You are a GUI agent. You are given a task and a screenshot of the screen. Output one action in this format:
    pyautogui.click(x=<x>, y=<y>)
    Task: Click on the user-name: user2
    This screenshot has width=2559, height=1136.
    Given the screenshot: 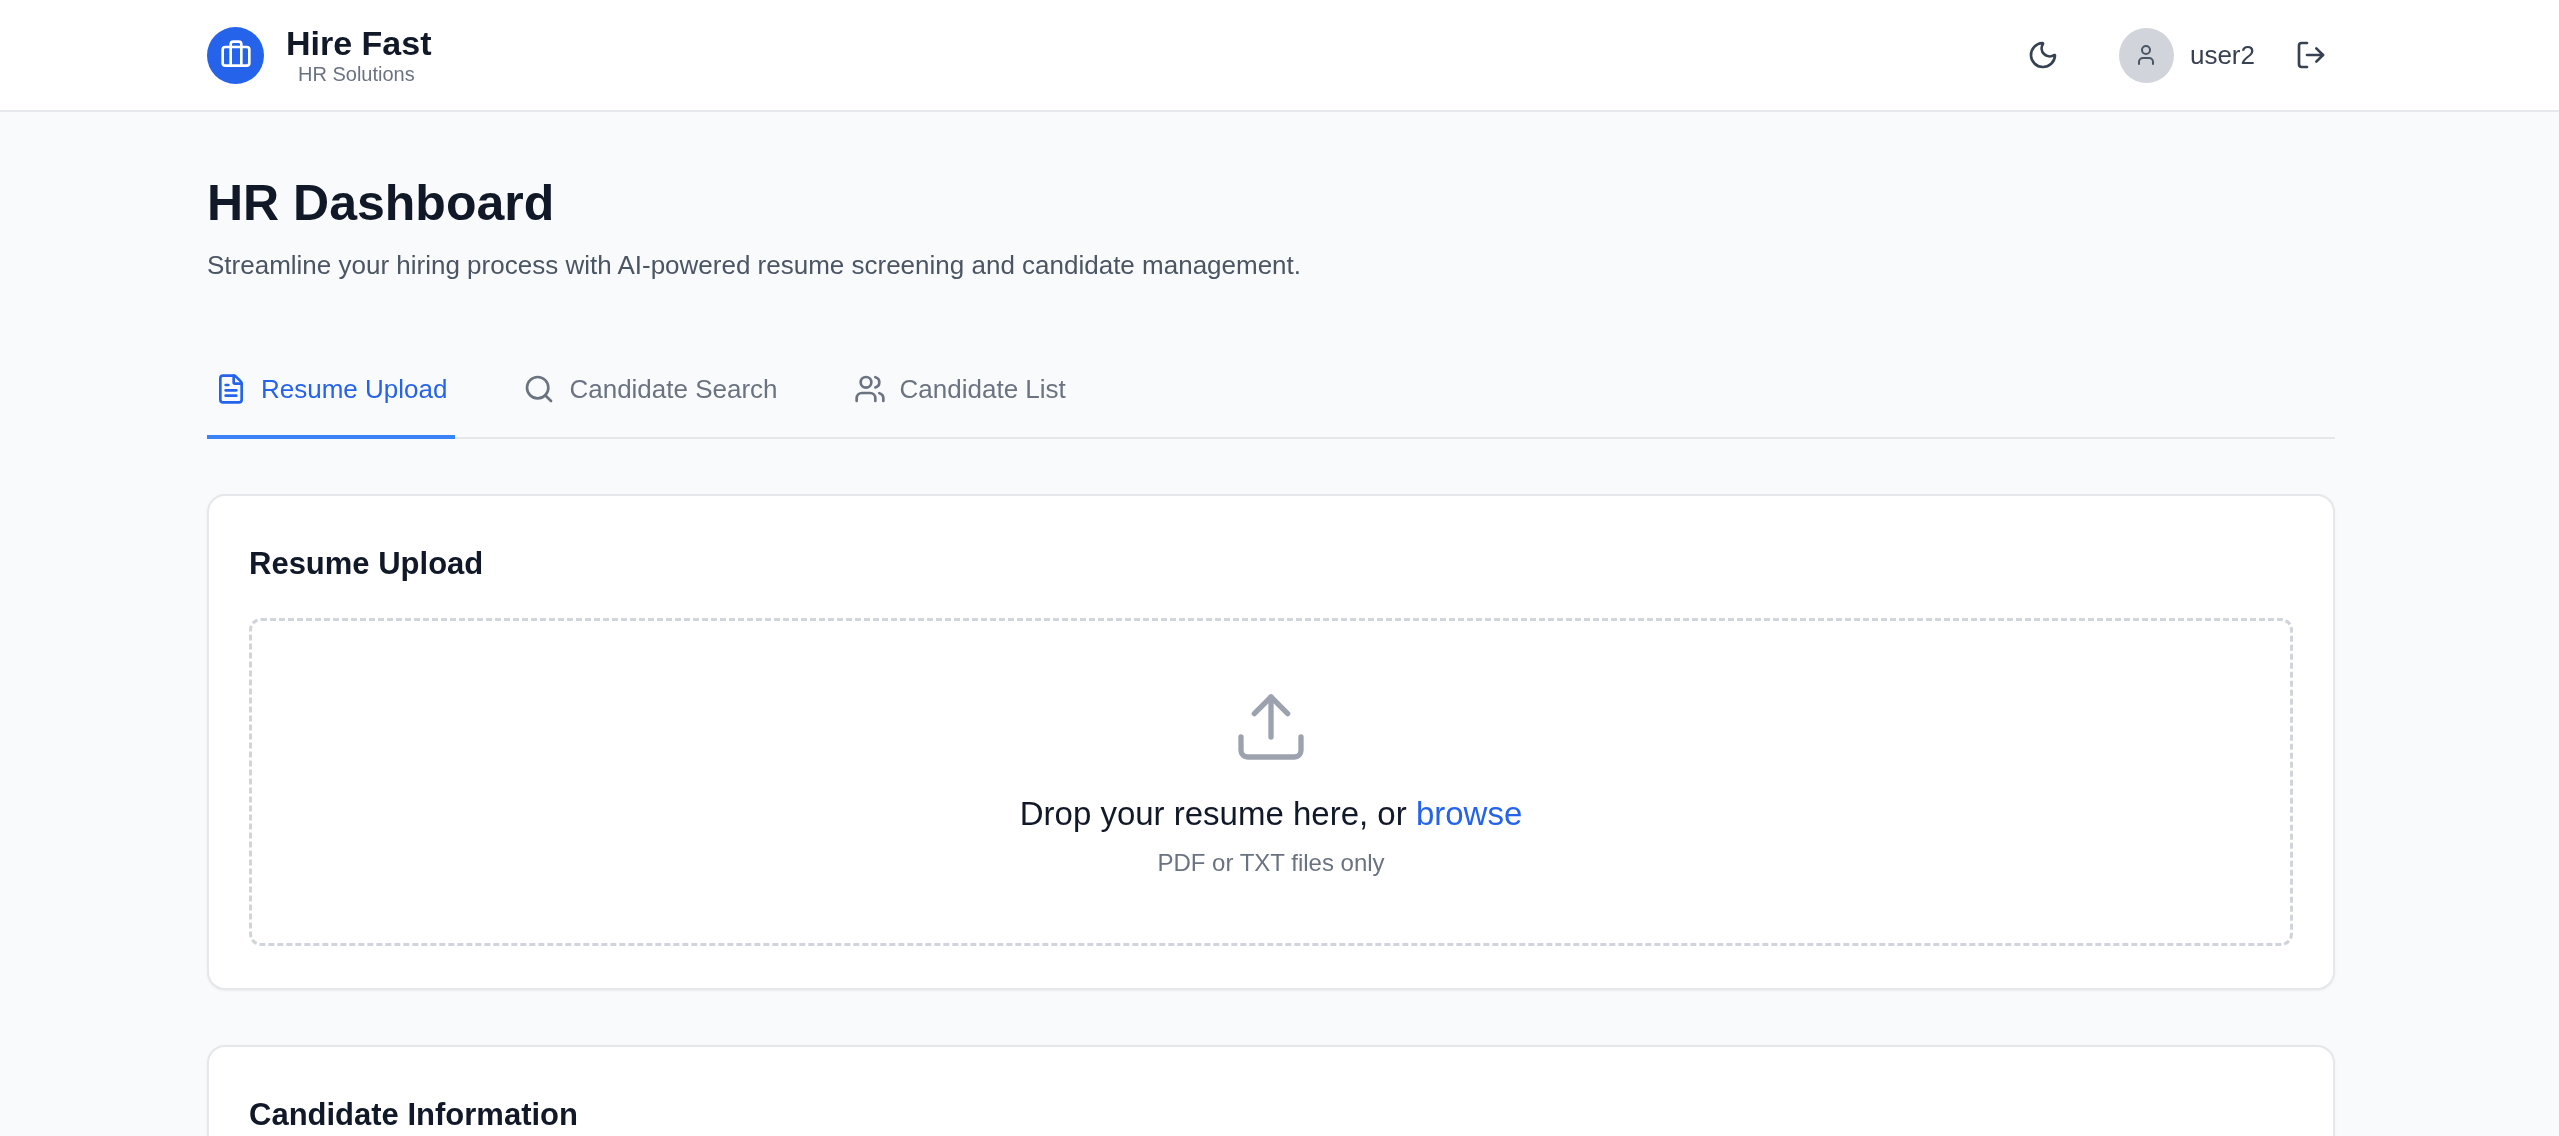 What is the action you would take?
    pyautogui.click(x=2222, y=55)
    